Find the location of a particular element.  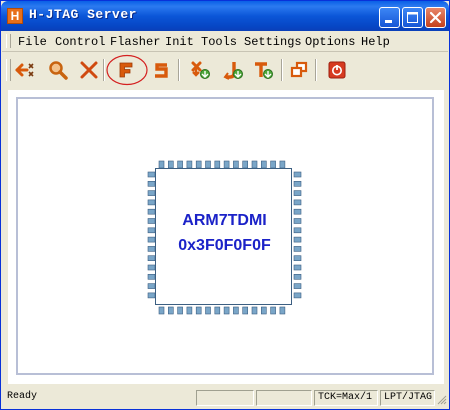

menu-init: Init is located at coordinates (179, 42).